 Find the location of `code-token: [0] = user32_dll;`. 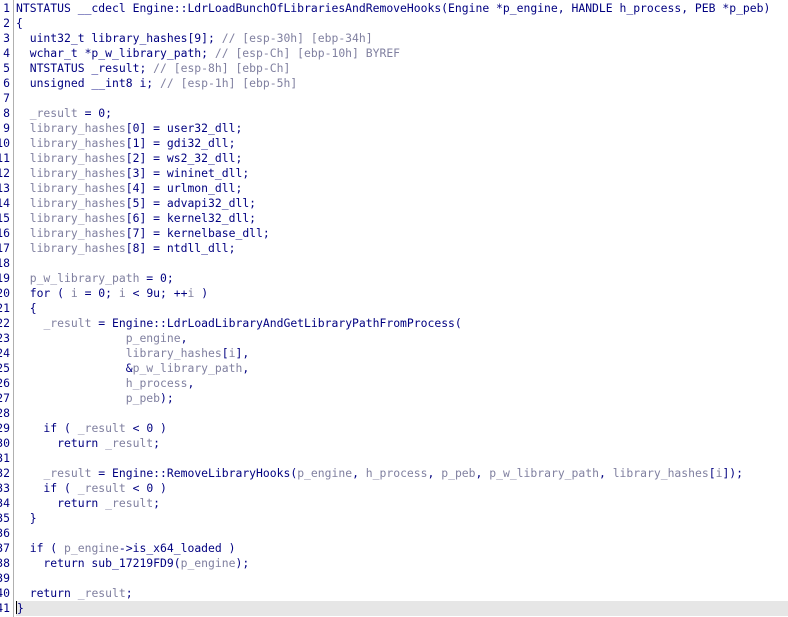

code-token: [0] = user32_dll; is located at coordinates (184, 128).